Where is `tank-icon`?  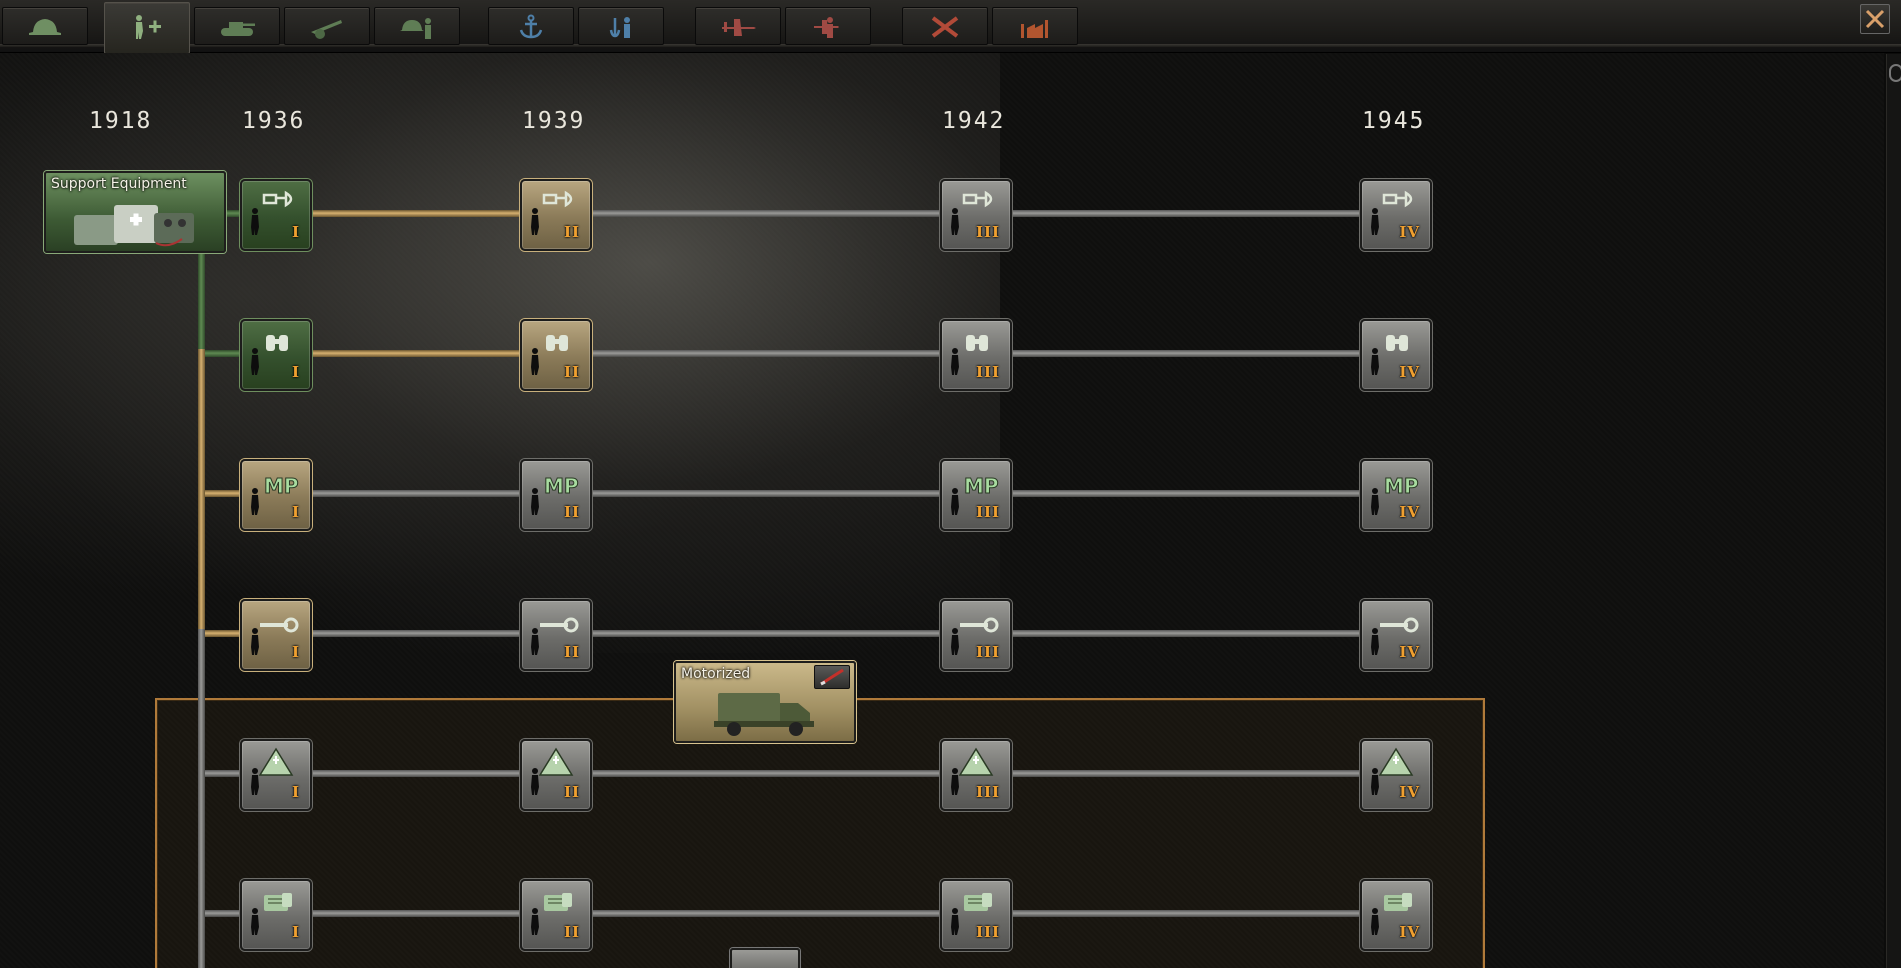 tank-icon is located at coordinates (238, 29).